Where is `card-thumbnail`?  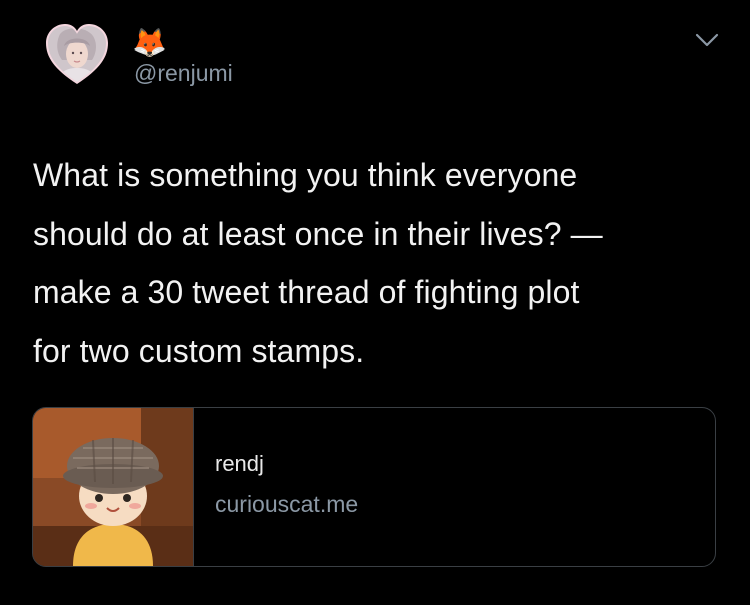 card-thumbnail is located at coordinates (113, 487).